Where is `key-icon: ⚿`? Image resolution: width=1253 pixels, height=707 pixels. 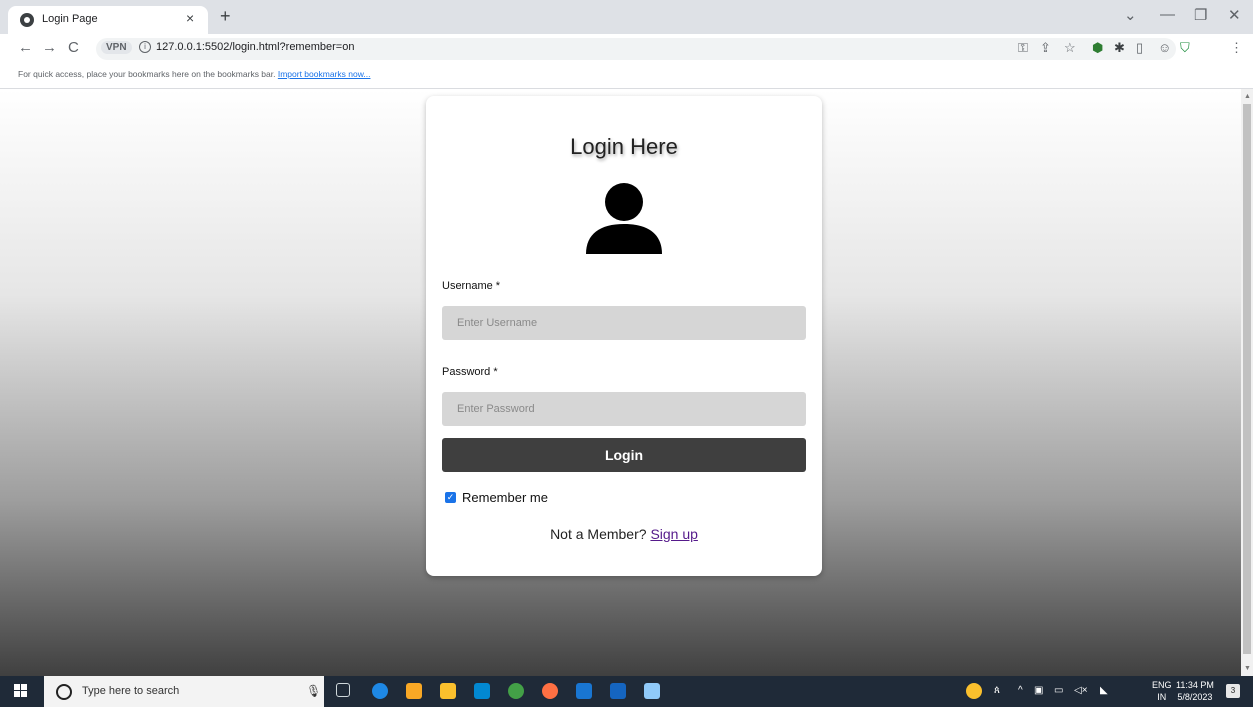 key-icon: ⚿ is located at coordinates (1023, 48).